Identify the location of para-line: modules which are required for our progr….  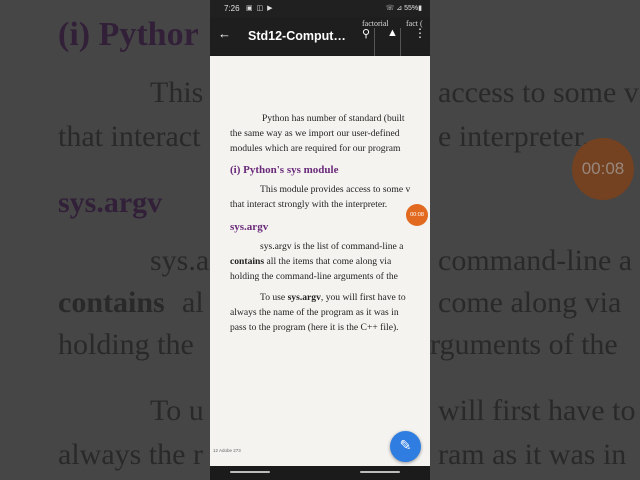
(315, 148).